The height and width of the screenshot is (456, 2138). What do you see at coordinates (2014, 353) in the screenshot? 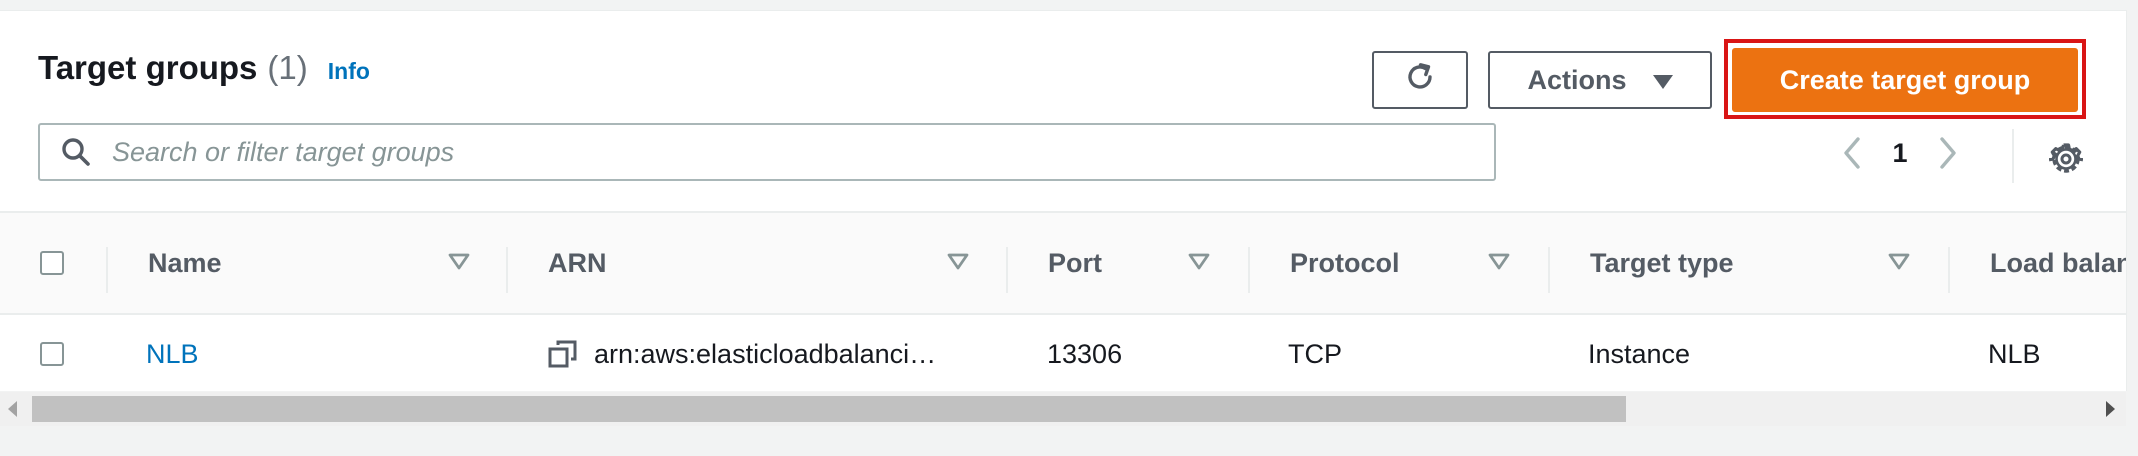
I see `load-balancer-value: NLB` at bounding box center [2014, 353].